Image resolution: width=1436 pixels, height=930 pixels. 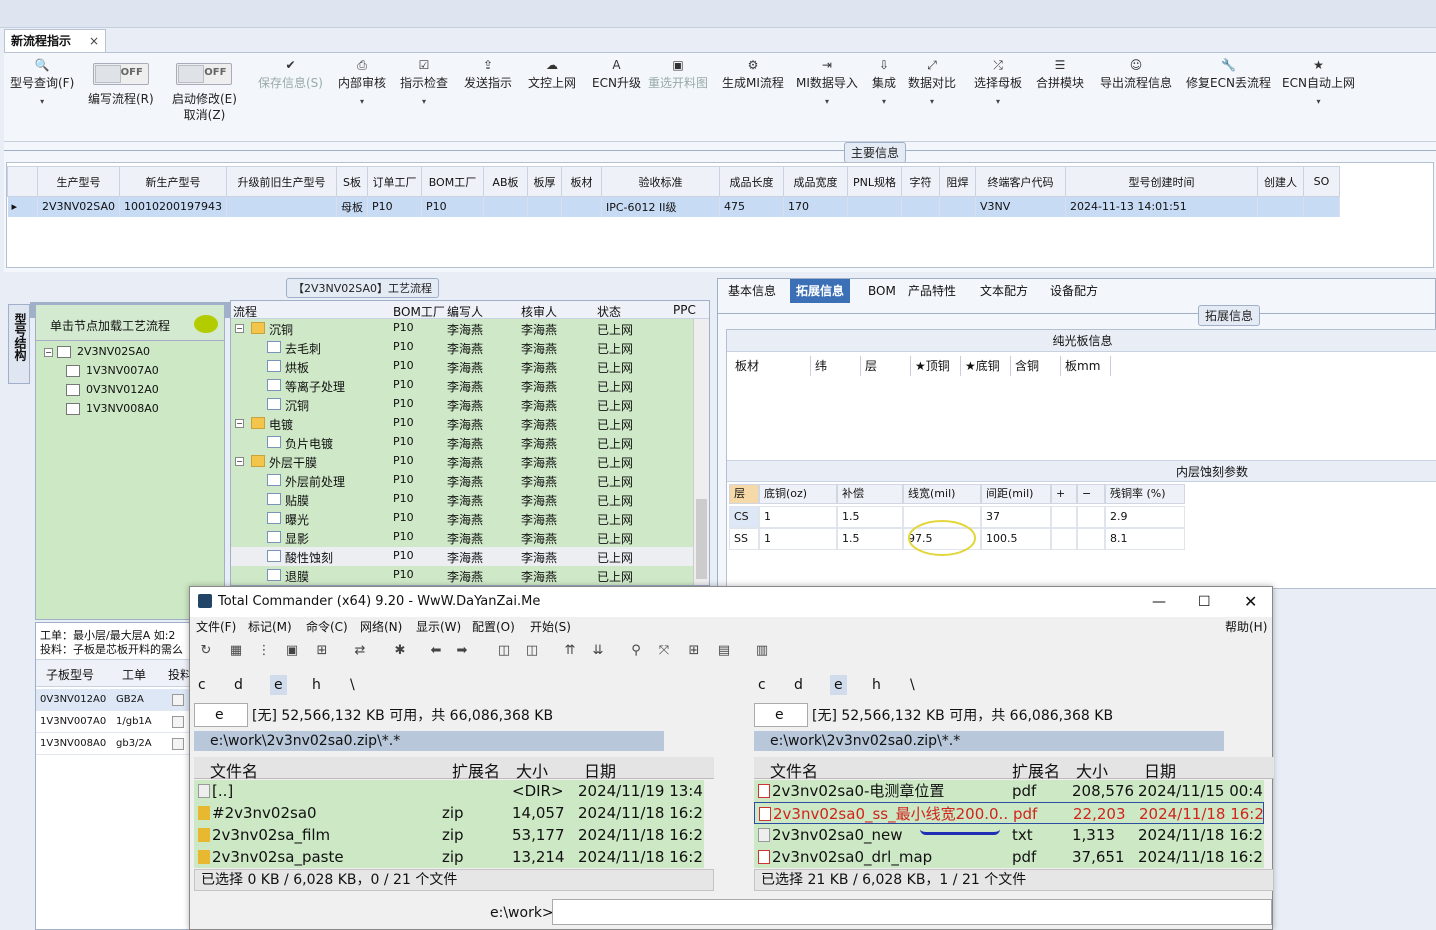 What do you see at coordinates (1091, 494) in the screenshot?
I see `etch-col: −` at bounding box center [1091, 494].